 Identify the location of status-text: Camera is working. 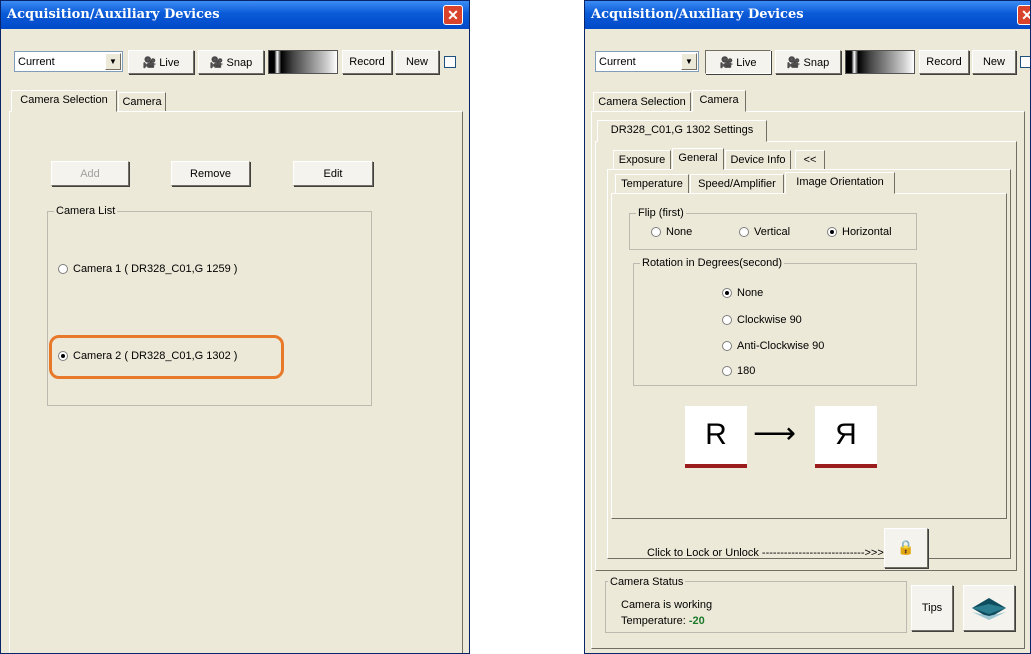
(667, 605).